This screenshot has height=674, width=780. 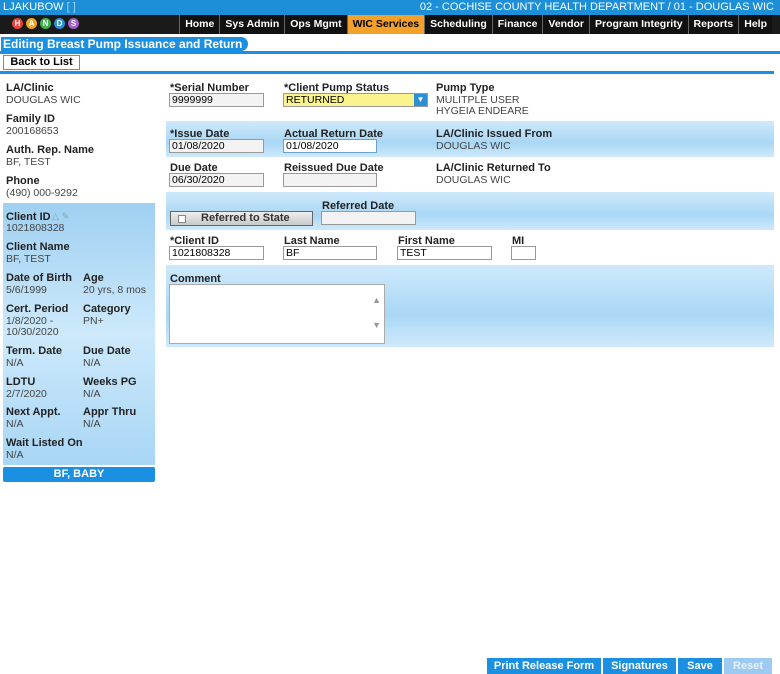 What do you see at coordinates (28, 162) in the screenshot?
I see `auth-rep-value: BF, TEST` at bounding box center [28, 162].